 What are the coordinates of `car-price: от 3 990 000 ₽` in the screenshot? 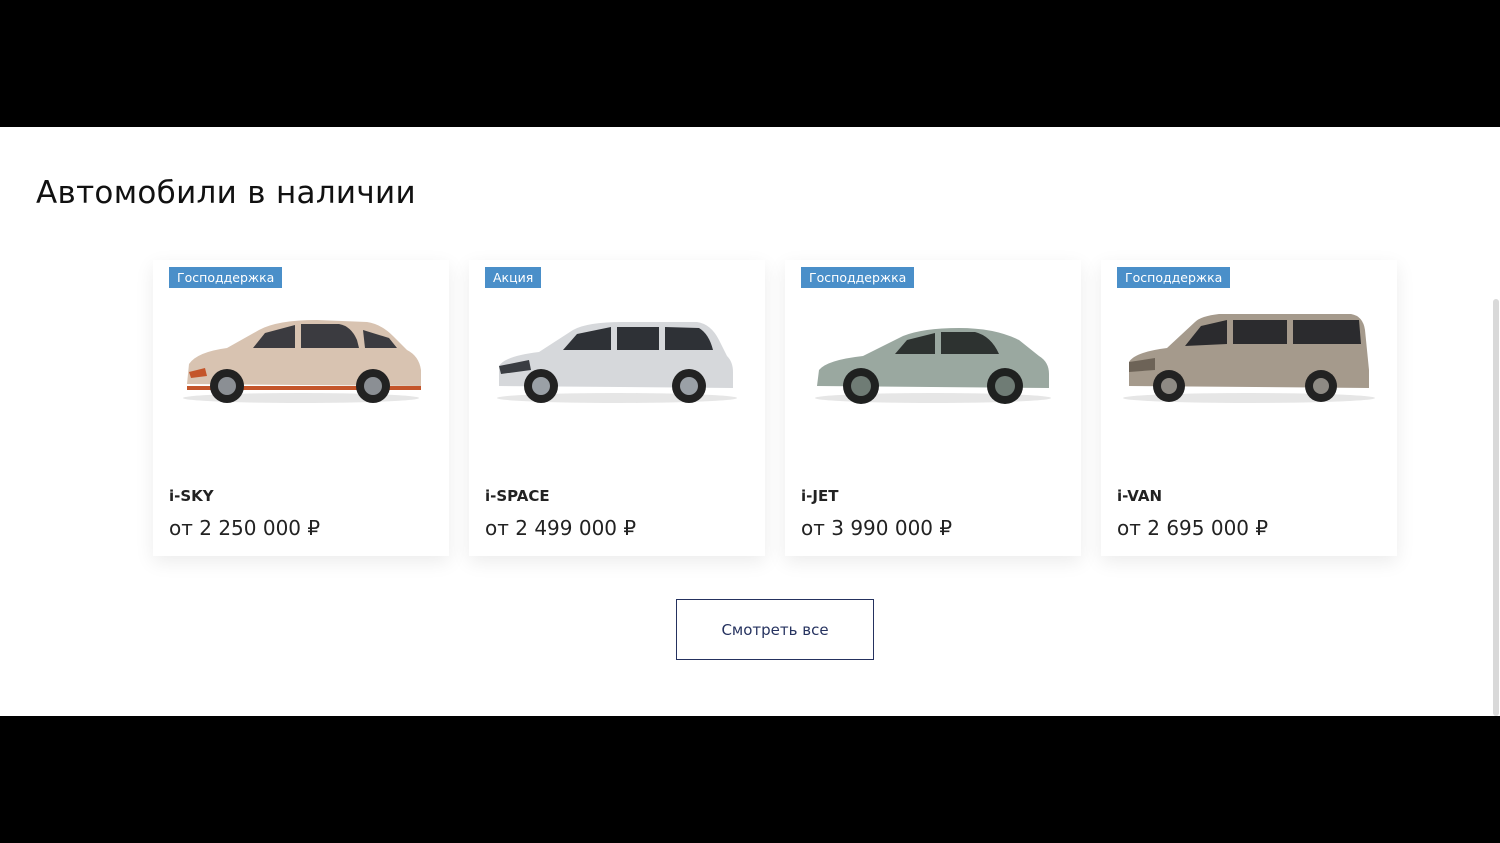 It's located at (877, 528).